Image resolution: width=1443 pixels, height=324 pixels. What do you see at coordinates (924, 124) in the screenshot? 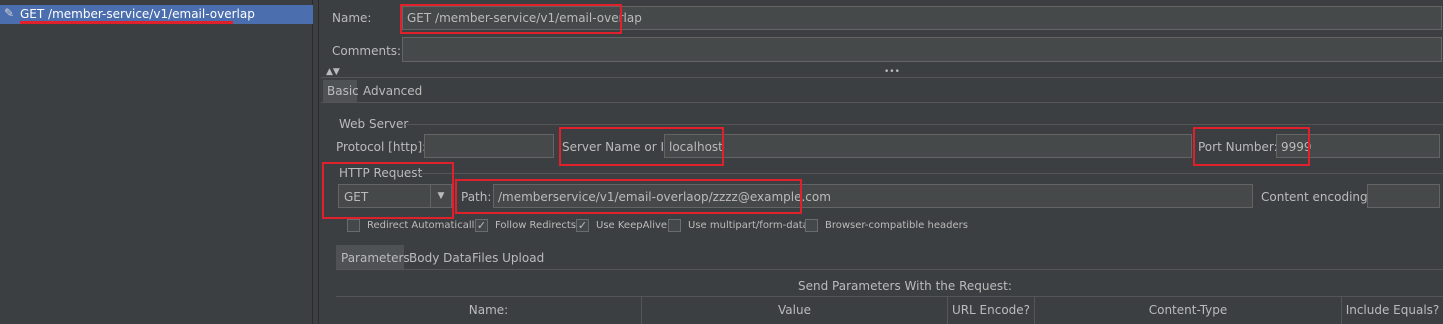
I see `web-server-group-line` at bounding box center [924, 124].